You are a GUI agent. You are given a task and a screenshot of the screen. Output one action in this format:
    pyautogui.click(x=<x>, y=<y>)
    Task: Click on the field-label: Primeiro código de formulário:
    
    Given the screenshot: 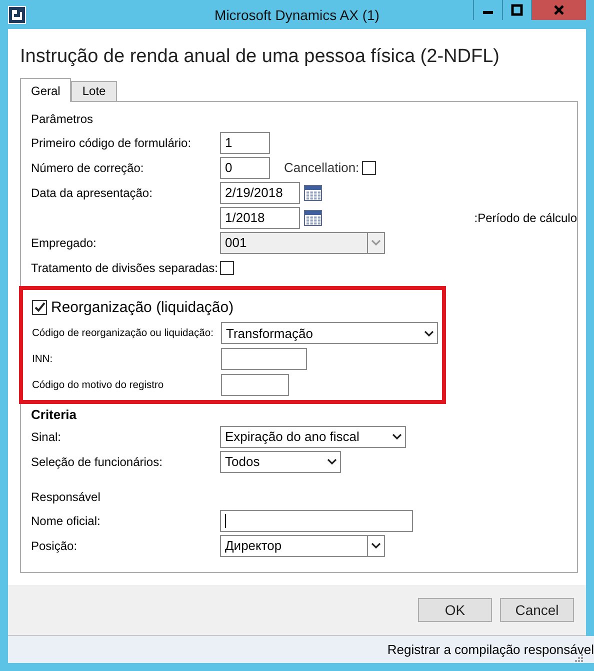 What is the action you would take?
    pyautogui.click(x=111, y=143)
    